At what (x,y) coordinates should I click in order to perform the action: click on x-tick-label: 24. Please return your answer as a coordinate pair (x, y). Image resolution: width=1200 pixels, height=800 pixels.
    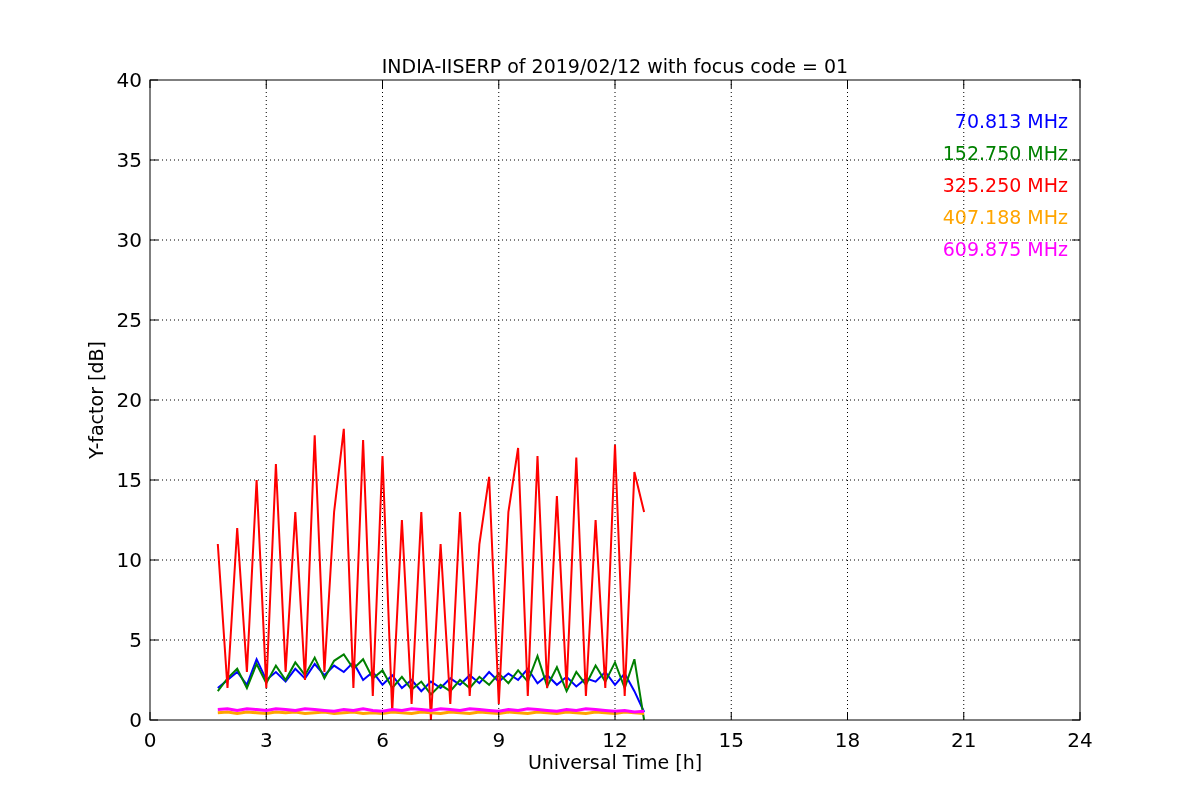
    Looking at the image, I should click on (1080, 740).